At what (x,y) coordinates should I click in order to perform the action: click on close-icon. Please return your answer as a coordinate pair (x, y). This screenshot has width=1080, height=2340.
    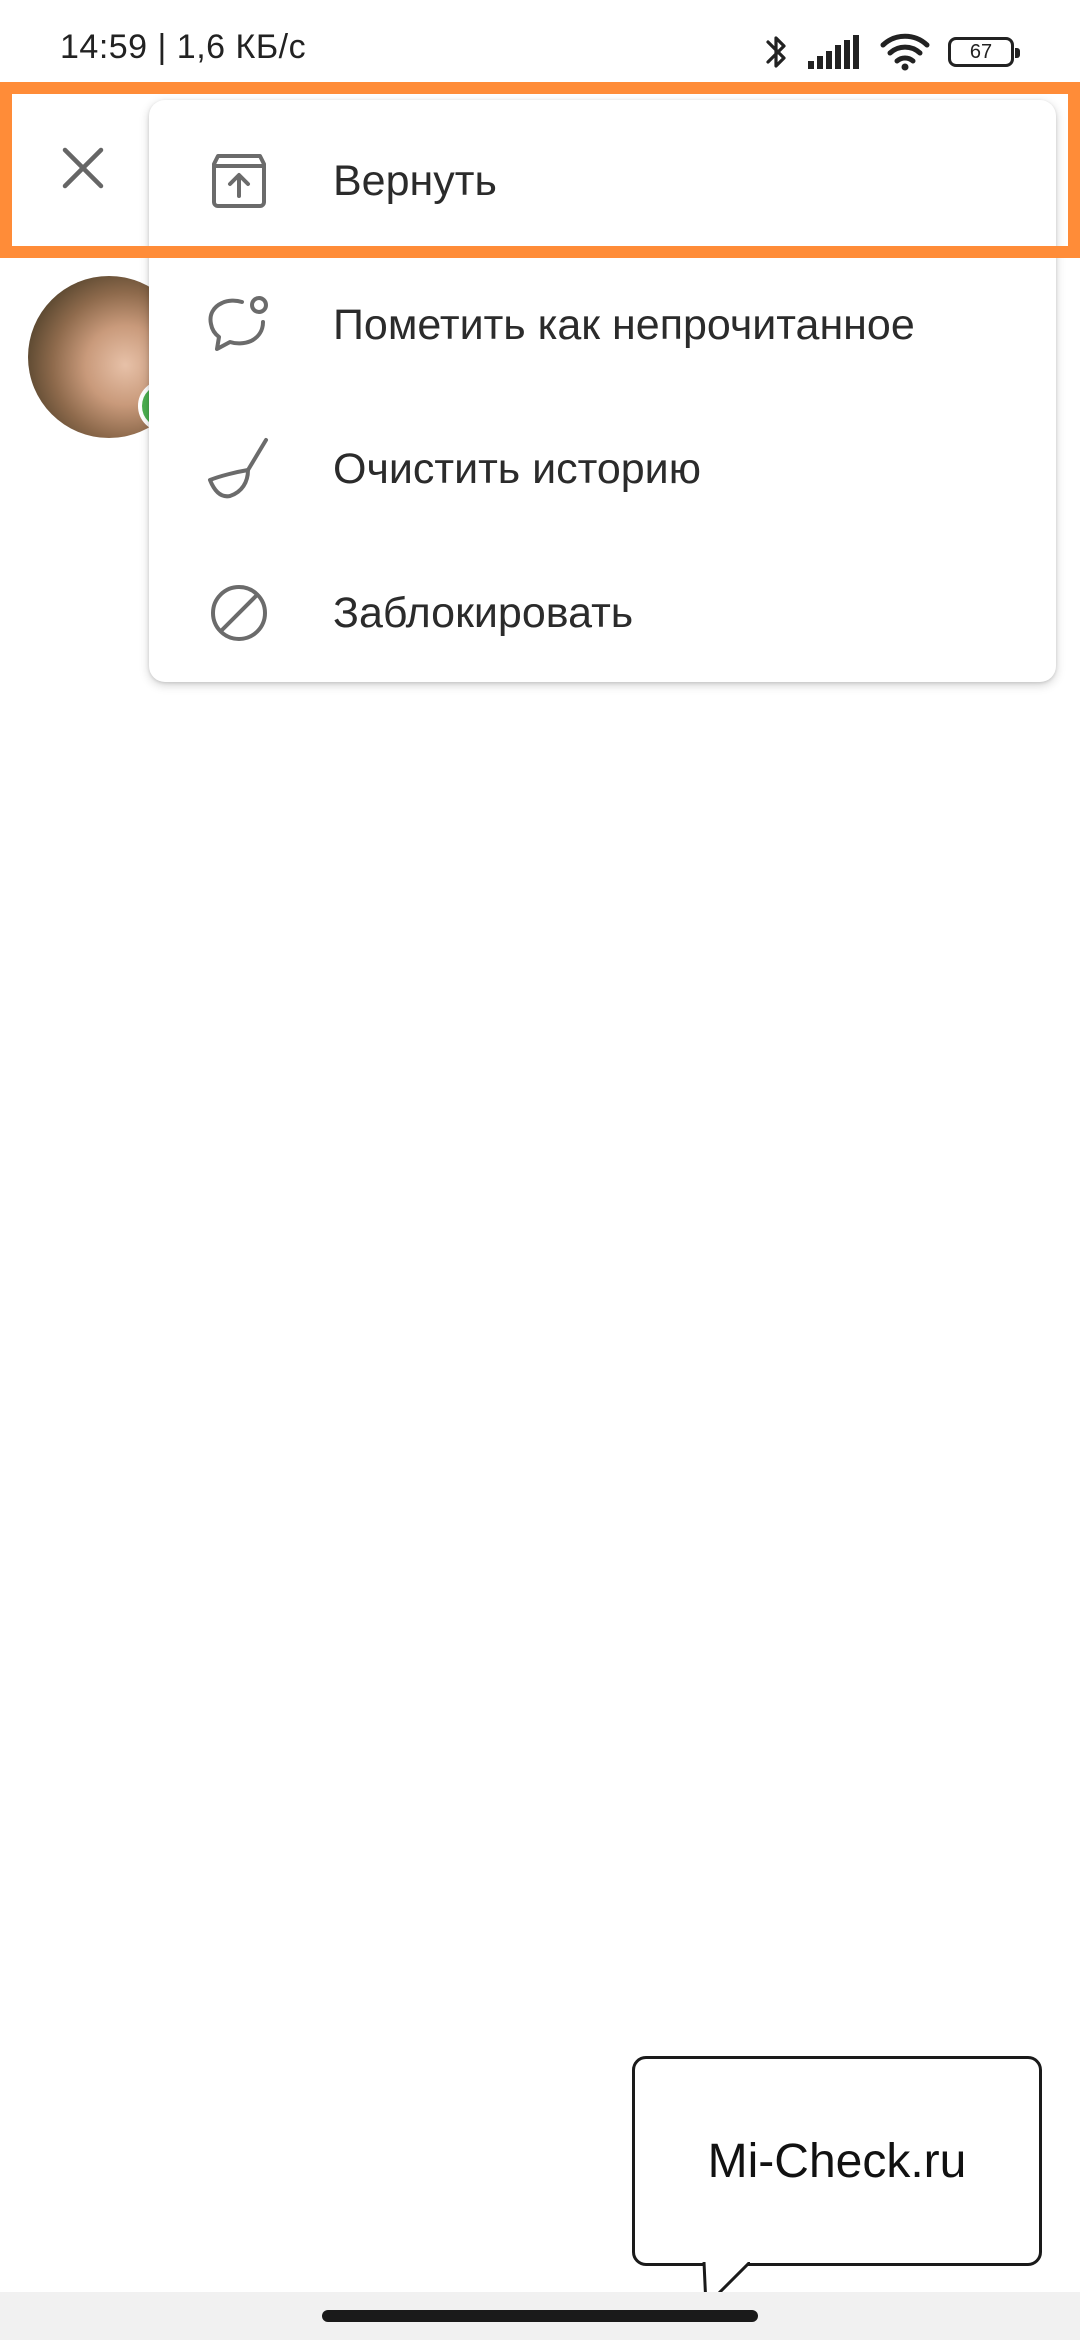
    Looking at the image, I should click on (83, 168).